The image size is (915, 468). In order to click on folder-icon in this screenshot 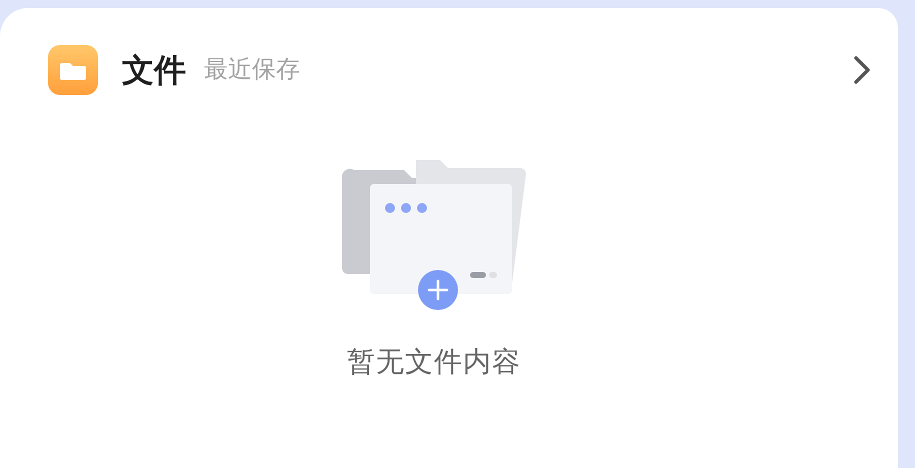, I will do `click(73, 70)`.